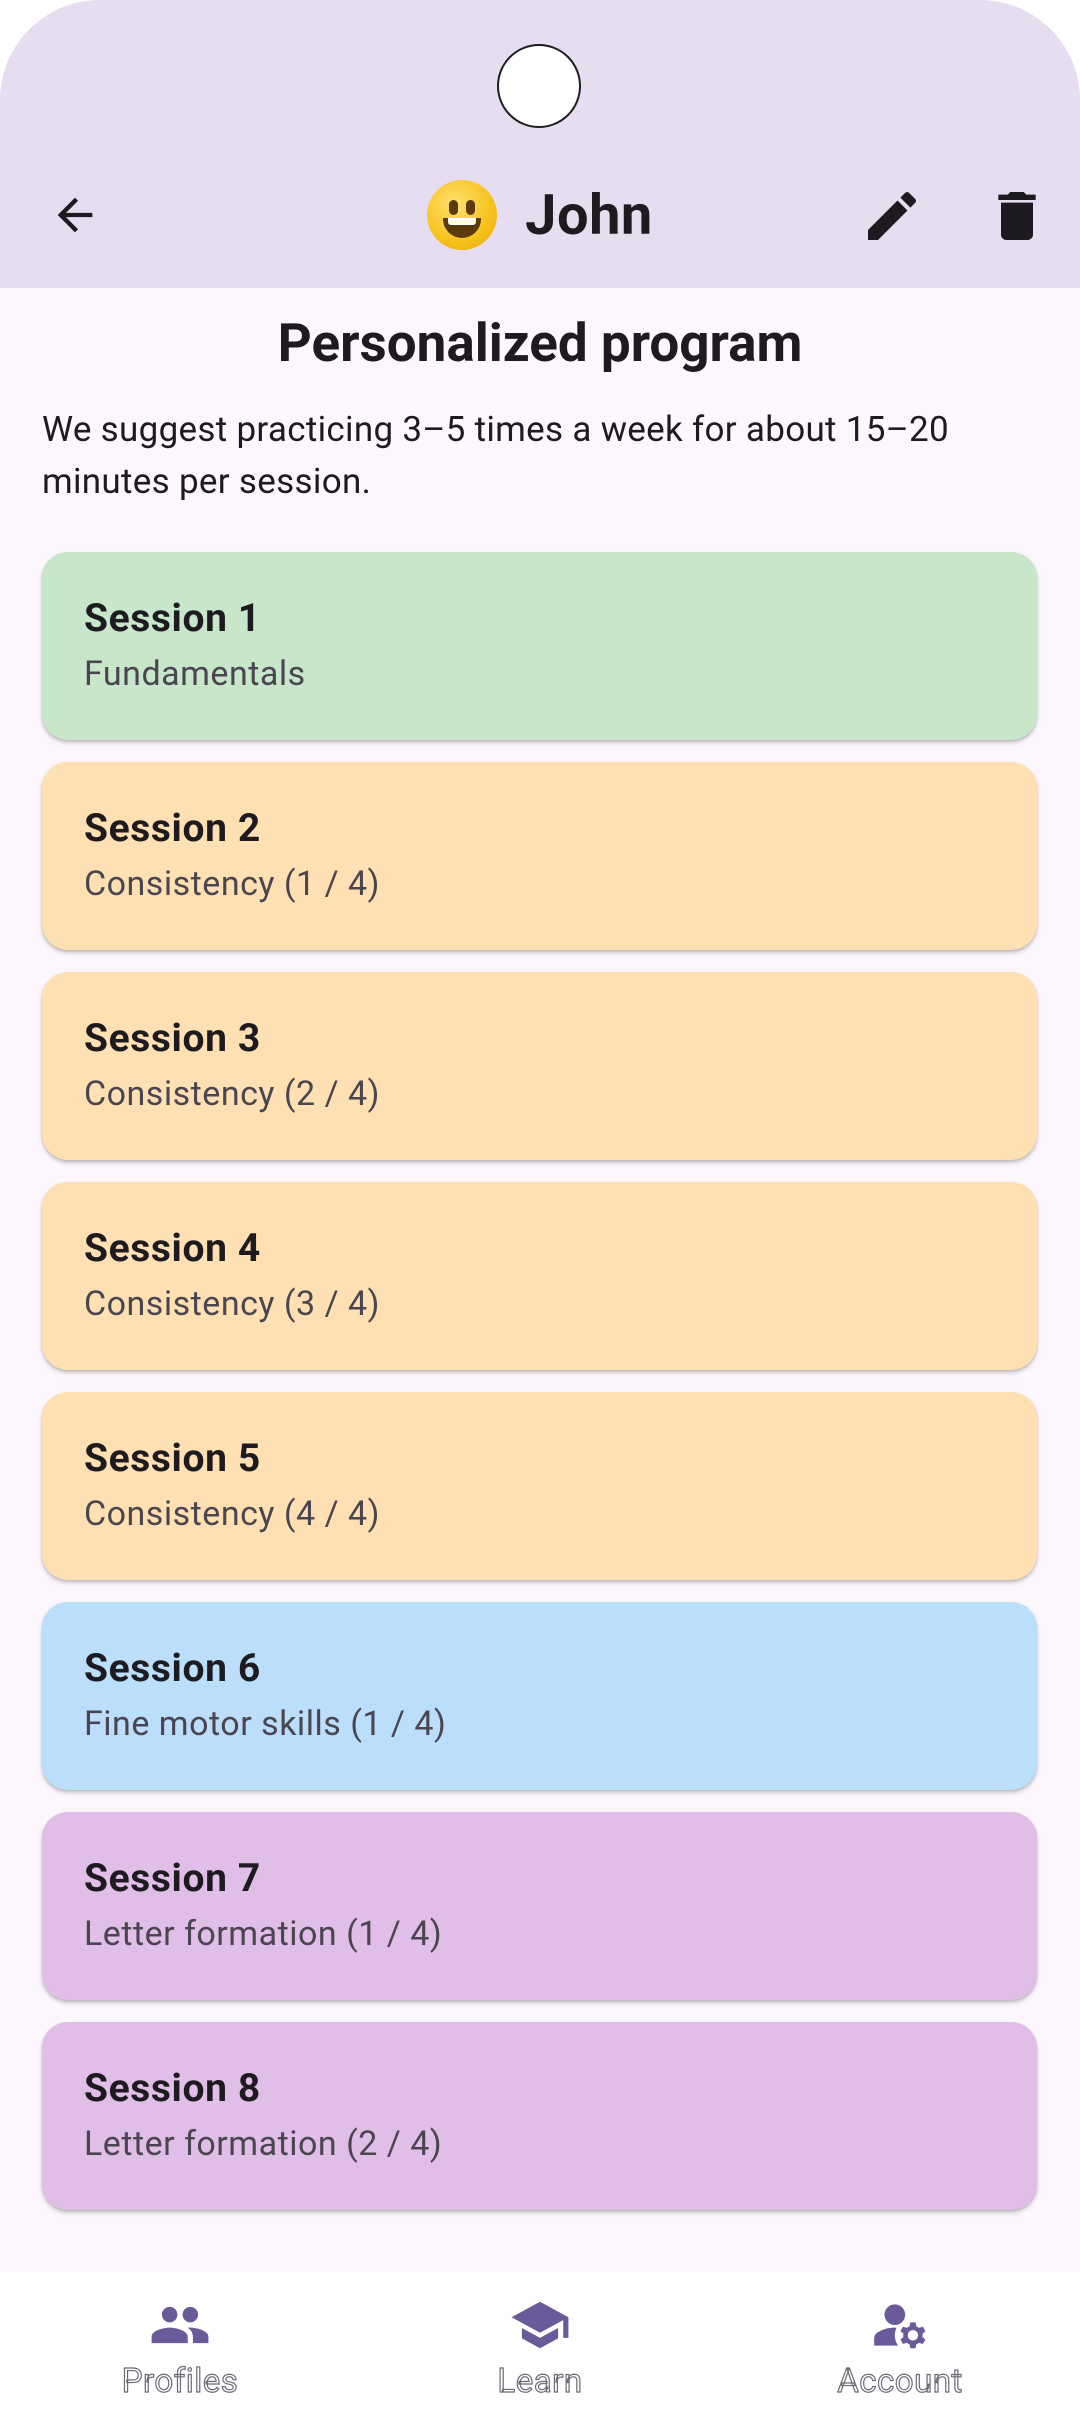  I want to click on session-subtitle: Letter formation (1 / 4), so click(263, 1934).